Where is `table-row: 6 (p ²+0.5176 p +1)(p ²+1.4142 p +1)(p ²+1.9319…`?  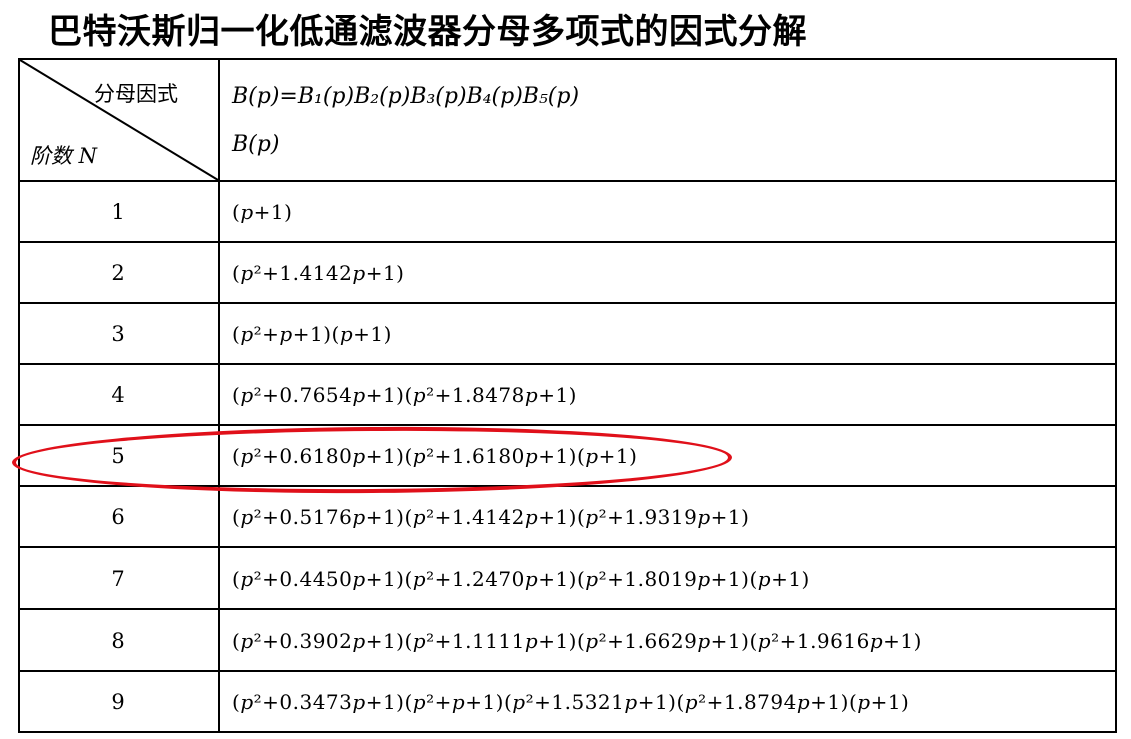
table-row: 6 (p ²+0.5176 p +1)(p ²+1.4142 p +1)(p ²+1.9319… is located at coordinates (567, 516).